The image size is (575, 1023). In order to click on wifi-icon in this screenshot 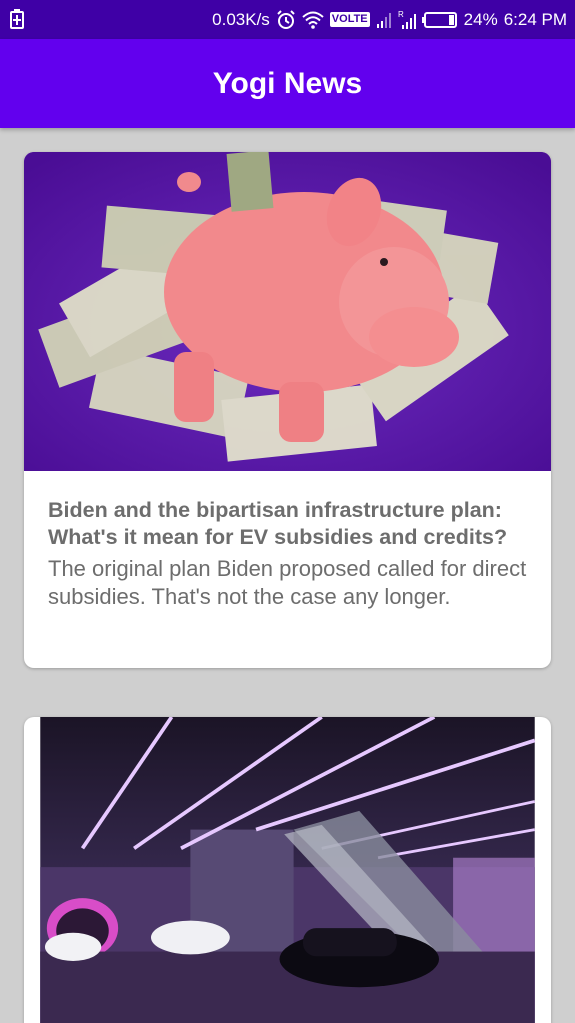, I will do `click(313, 20)`.